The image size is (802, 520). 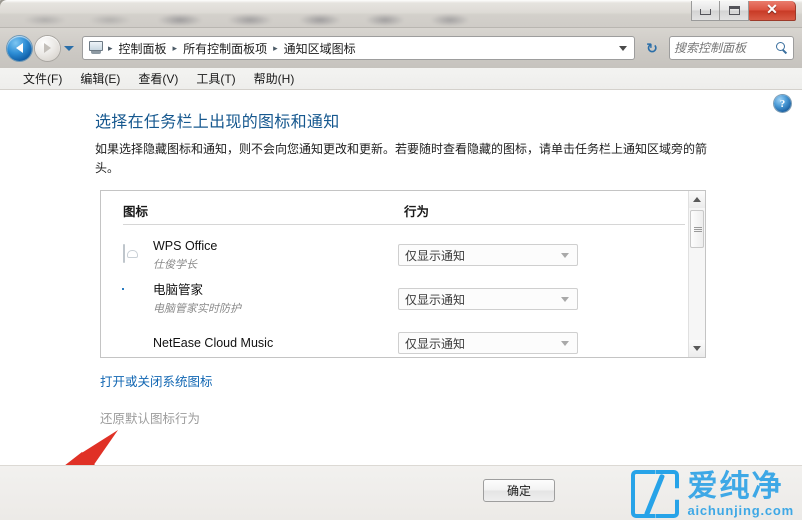 I want to click on link-restore-default-behaviors: 还原默认图标行为, so click(x=150, y=419).